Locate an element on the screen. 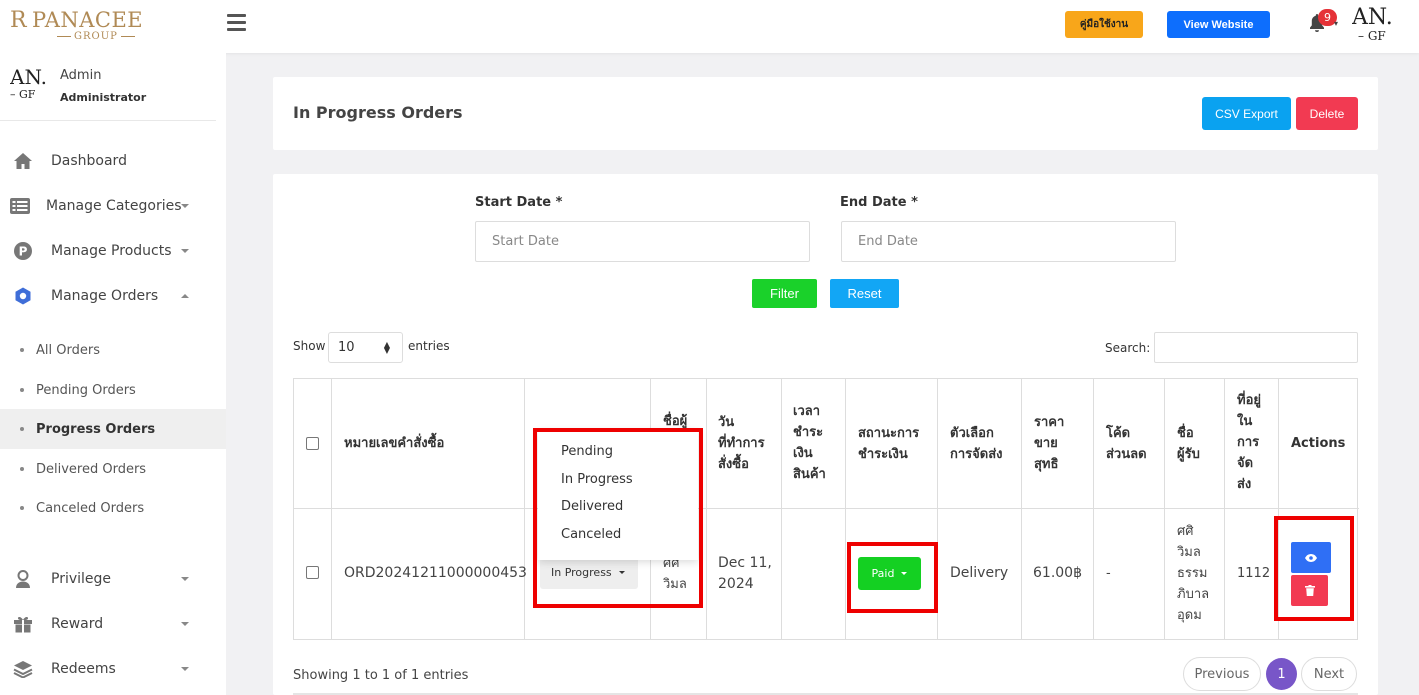  sidebar-subitem-pending-orders: Pending Orders is located at coordinates (113, 390).